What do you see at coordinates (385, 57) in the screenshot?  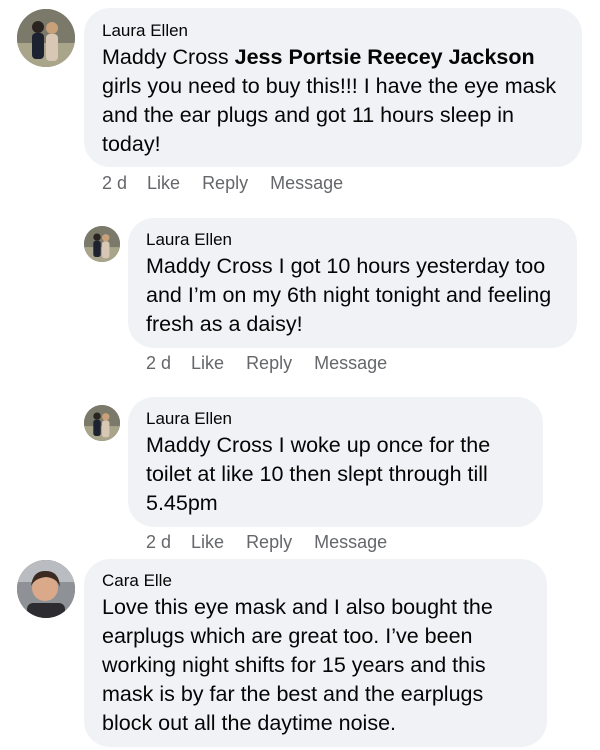 I see `mention-tag: Jess Portsie Reecey Jackson` at bounding box center [385, 57].